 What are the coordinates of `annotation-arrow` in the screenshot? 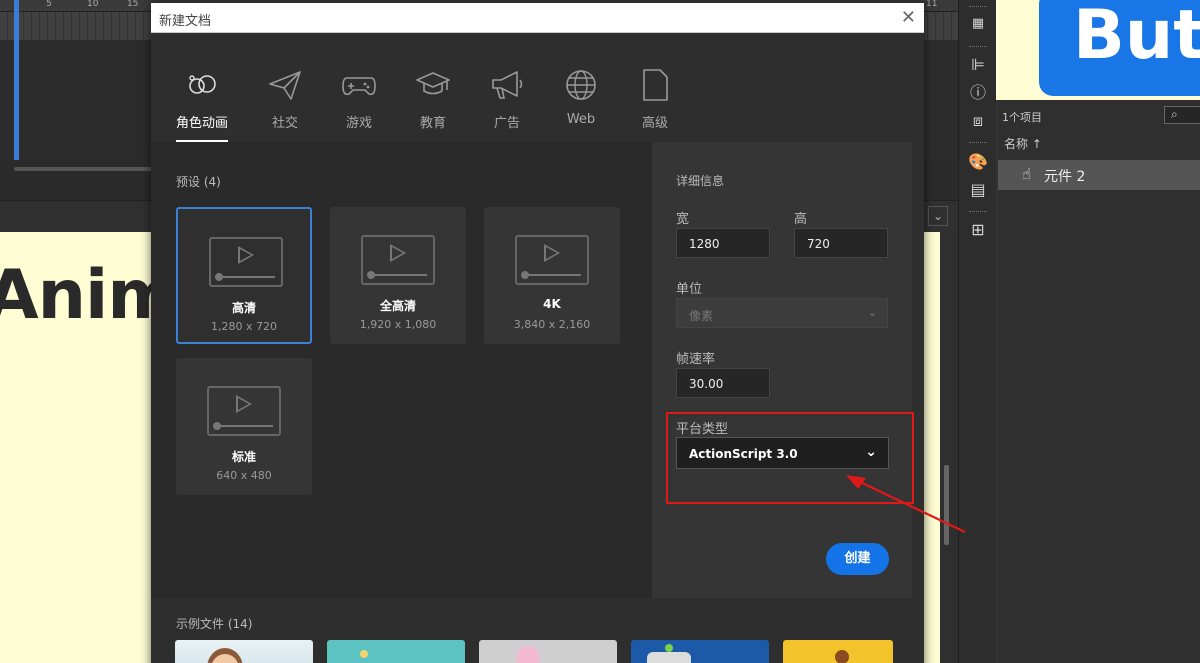 It's located at (906, 504).